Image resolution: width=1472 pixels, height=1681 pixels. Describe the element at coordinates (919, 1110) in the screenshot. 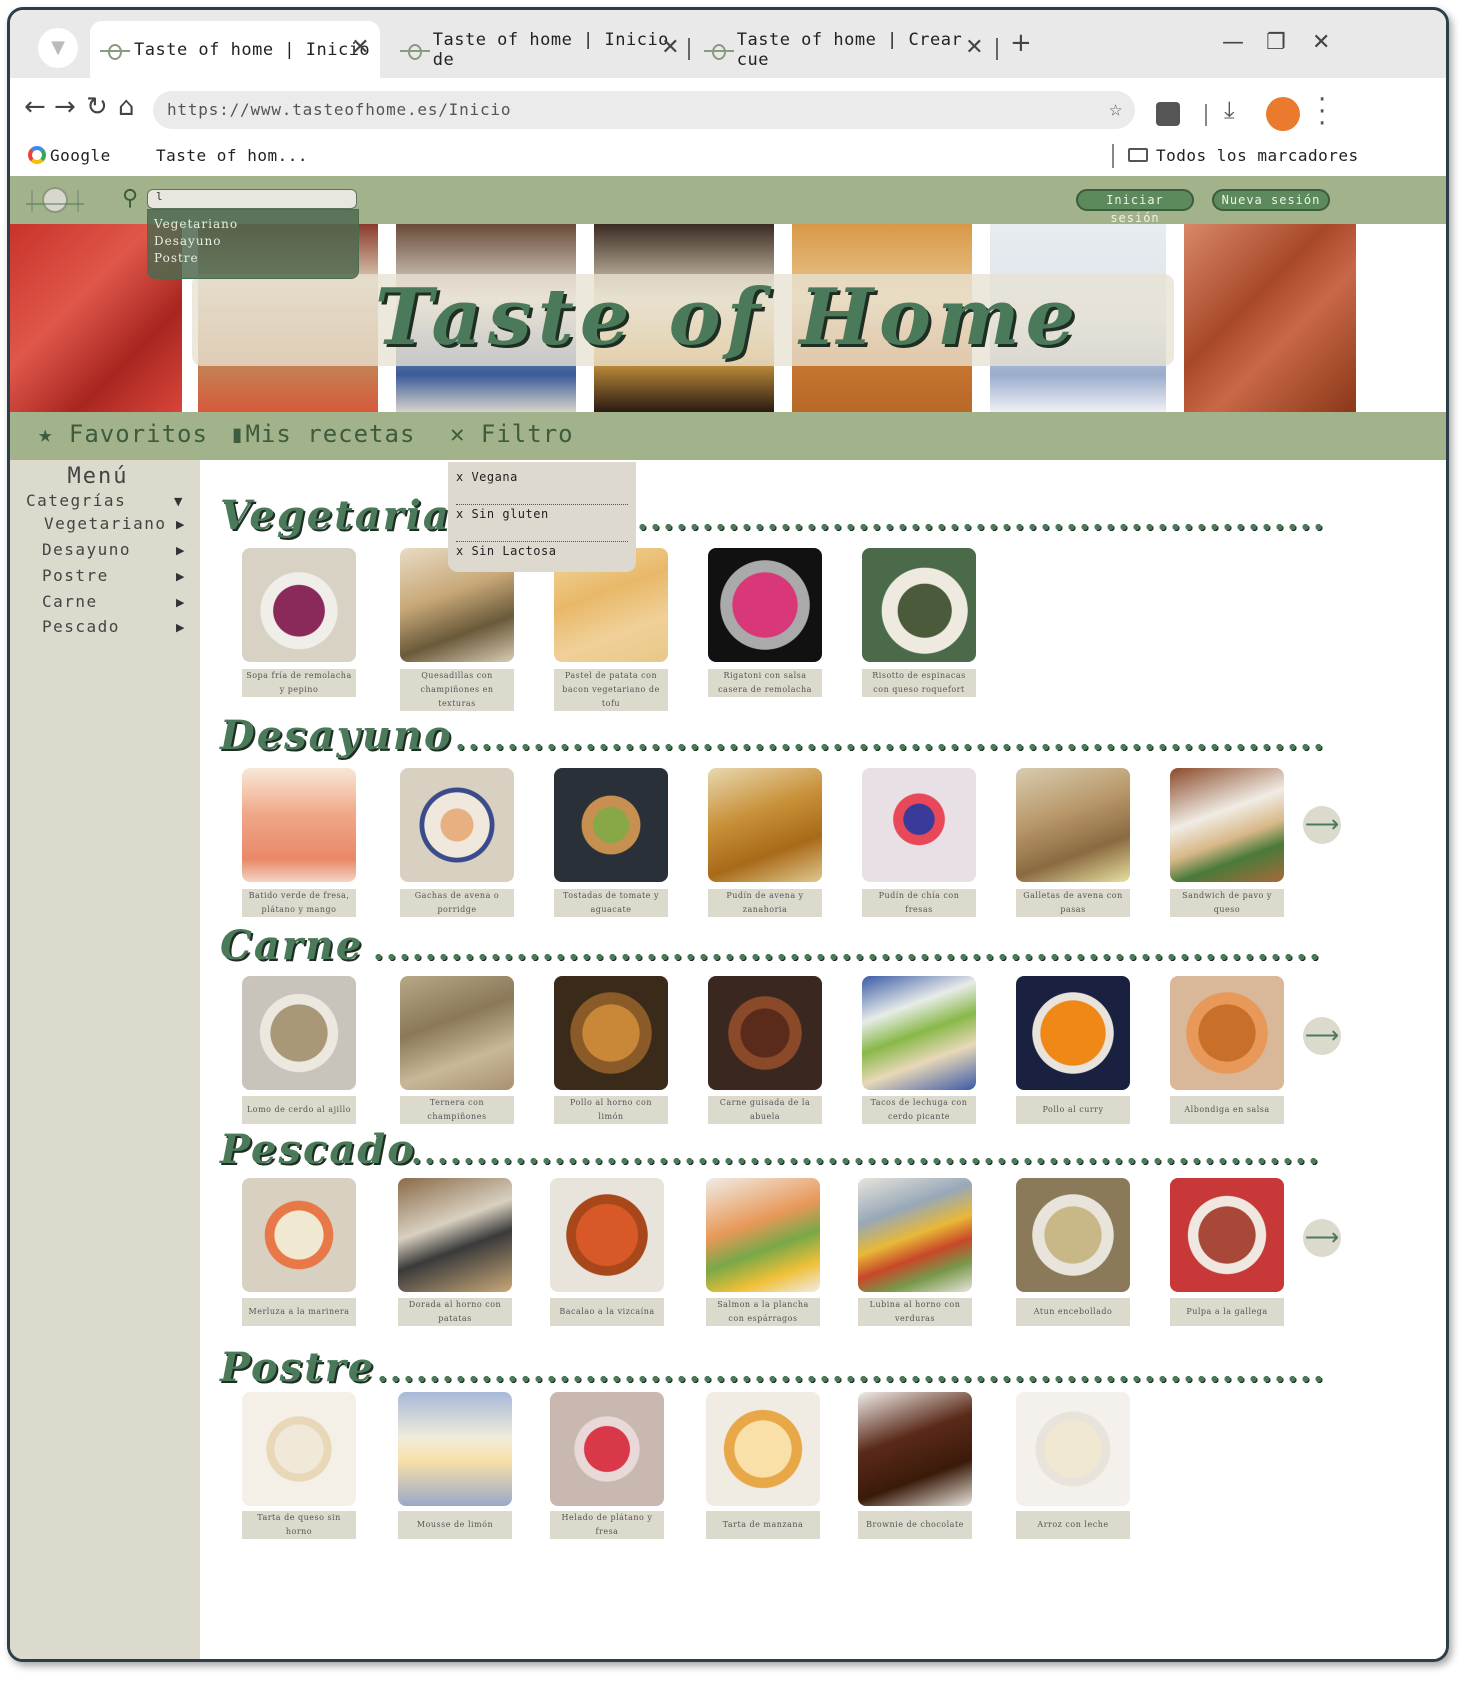

I see `recipe-label: Tacos de lechuga con cerdo picante` at that location.